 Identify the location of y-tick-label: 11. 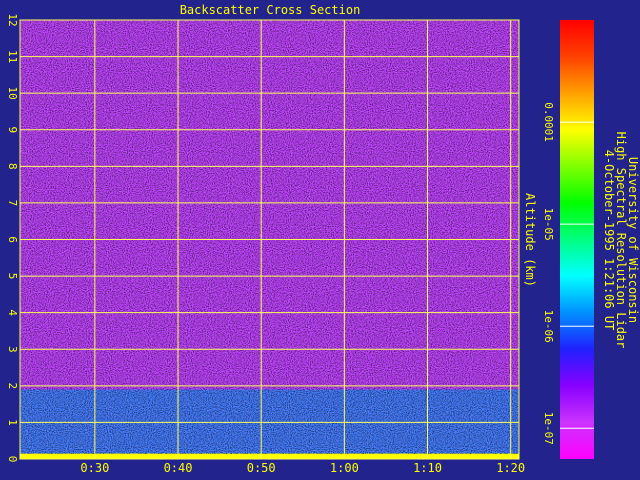
(12, 56).